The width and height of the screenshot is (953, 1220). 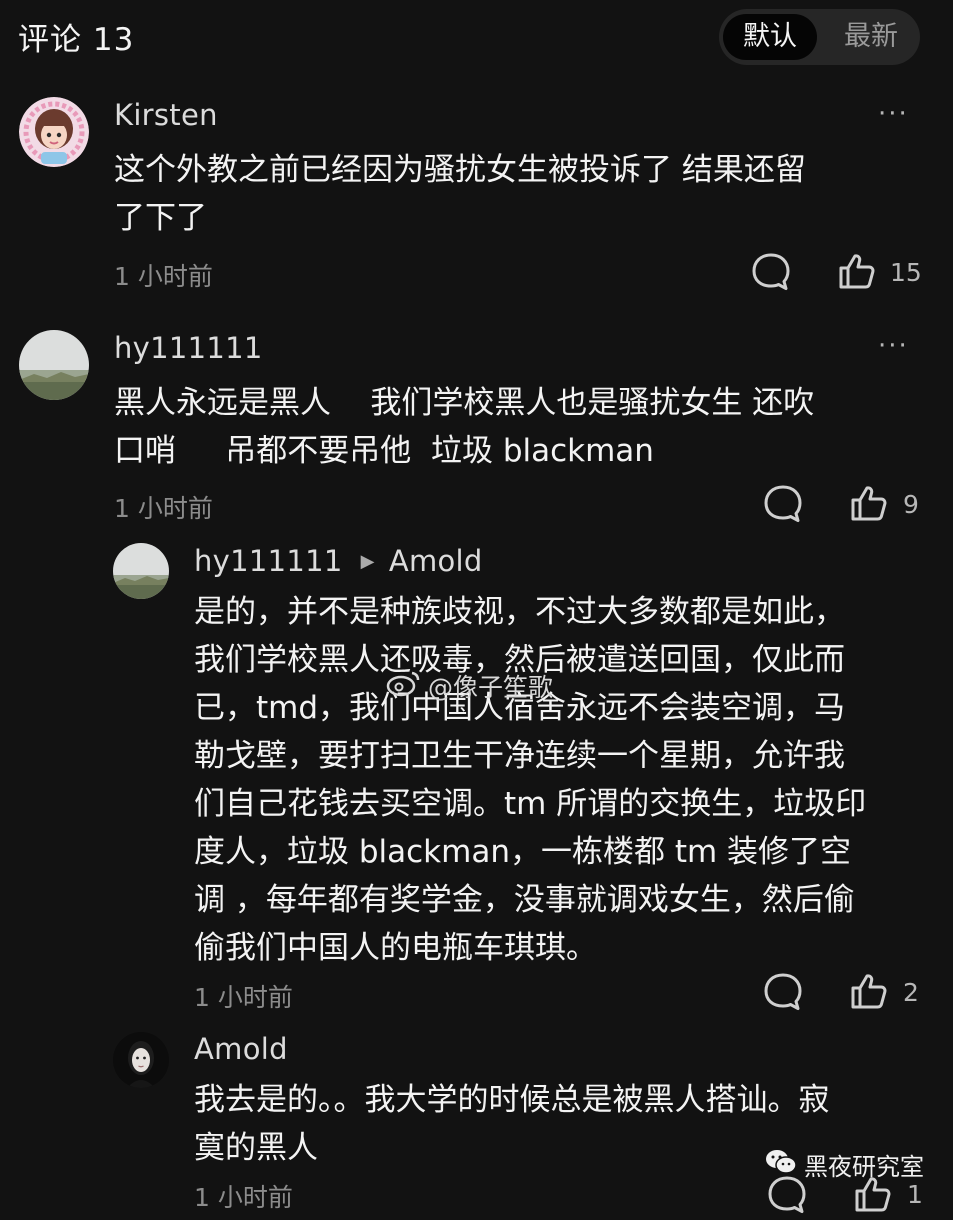 I want to click on like-count: 1, so click(x=915, y=1194).